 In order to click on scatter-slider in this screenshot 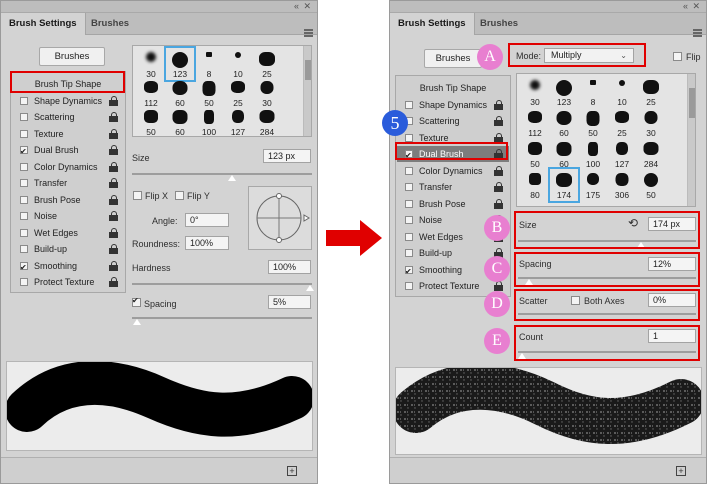, I will do `click(607, 314)`.